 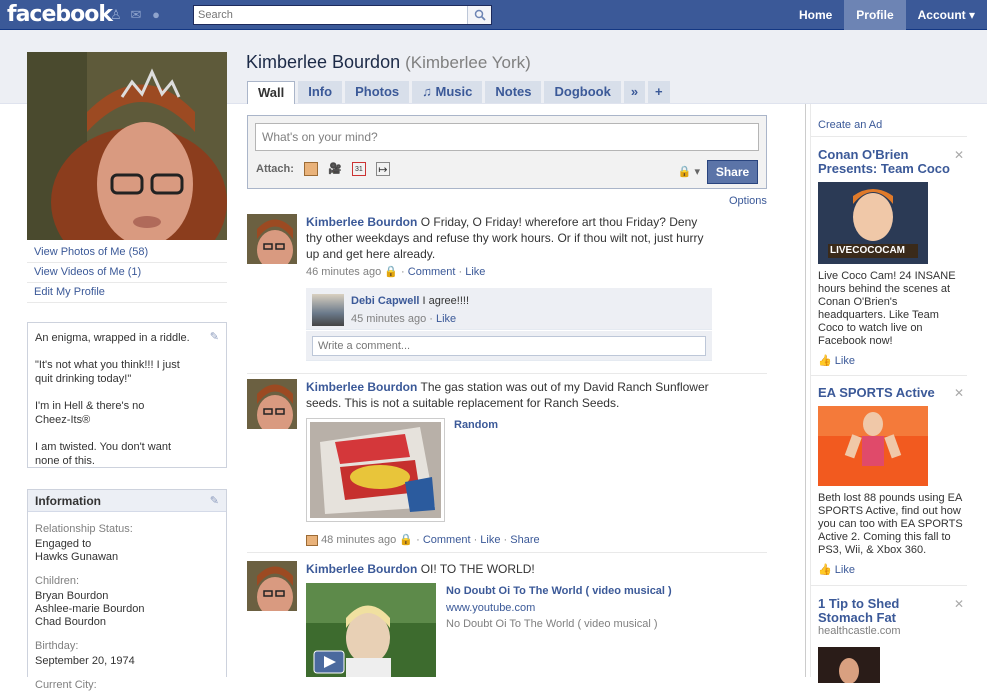 I want to click on story-meta: 46 minutes ago 🔒 · Comment · Like, so click(x=396, y=272).